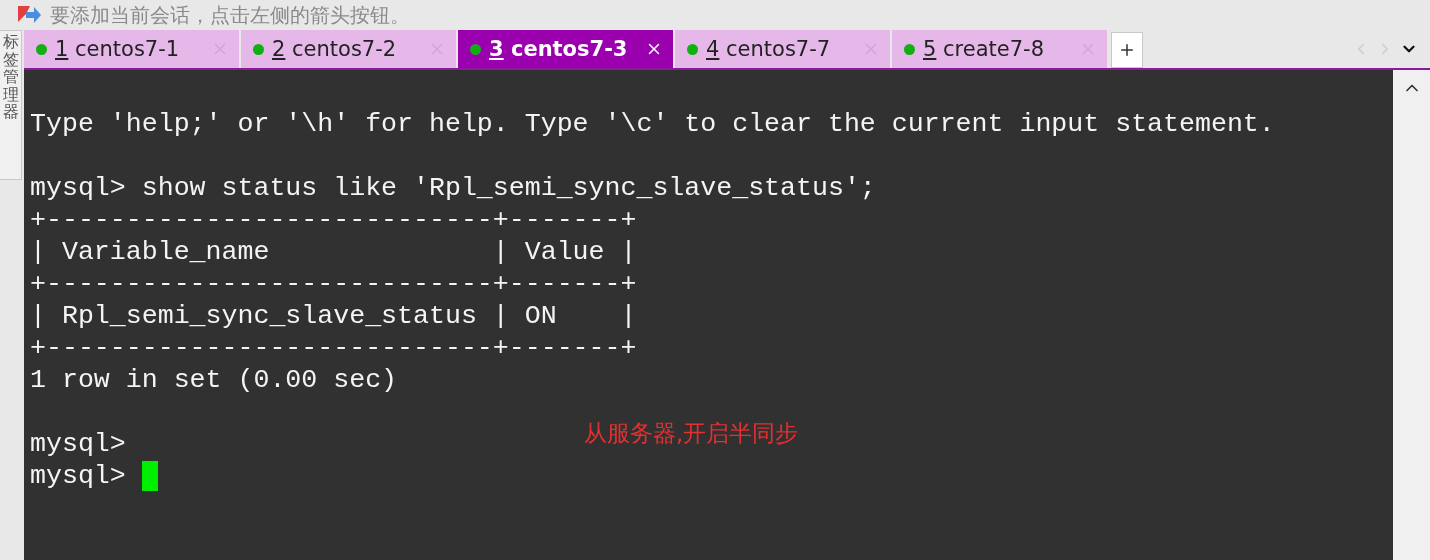 The image size is (1430, 560). Describe the element at coordinates (230, 15) in the screenshot. I see `hint-text: 要添加当前会话，点击左侧的箭头按钮。` at that location.